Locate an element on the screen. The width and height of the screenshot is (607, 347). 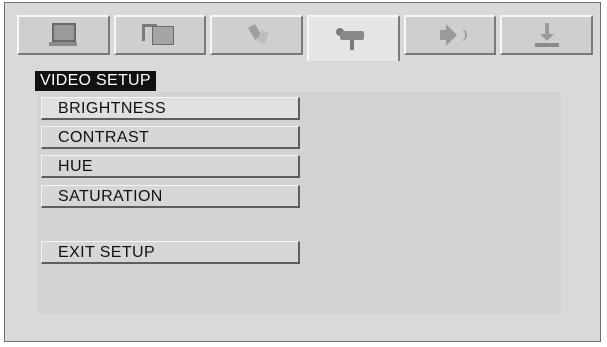
tab-preference is located at coordinates (547, 35).